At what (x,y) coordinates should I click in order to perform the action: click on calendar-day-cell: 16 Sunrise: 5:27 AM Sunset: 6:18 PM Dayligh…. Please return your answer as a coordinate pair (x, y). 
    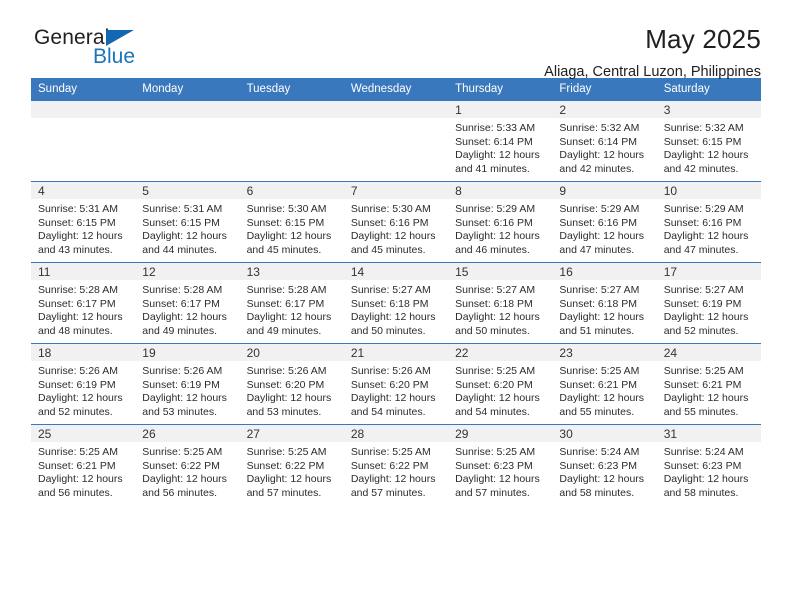
    Looking at the image, I should click on (604, 303).